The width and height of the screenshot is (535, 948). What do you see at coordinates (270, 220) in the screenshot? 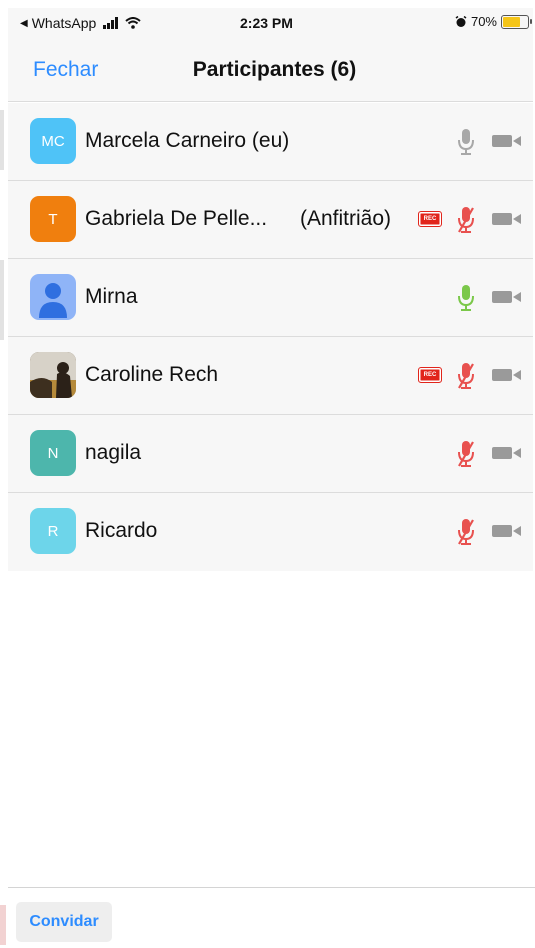
I see `participant-row: T Gabriela De Pelle... (Anfitrião) REC` at bounding box center [270, 220].